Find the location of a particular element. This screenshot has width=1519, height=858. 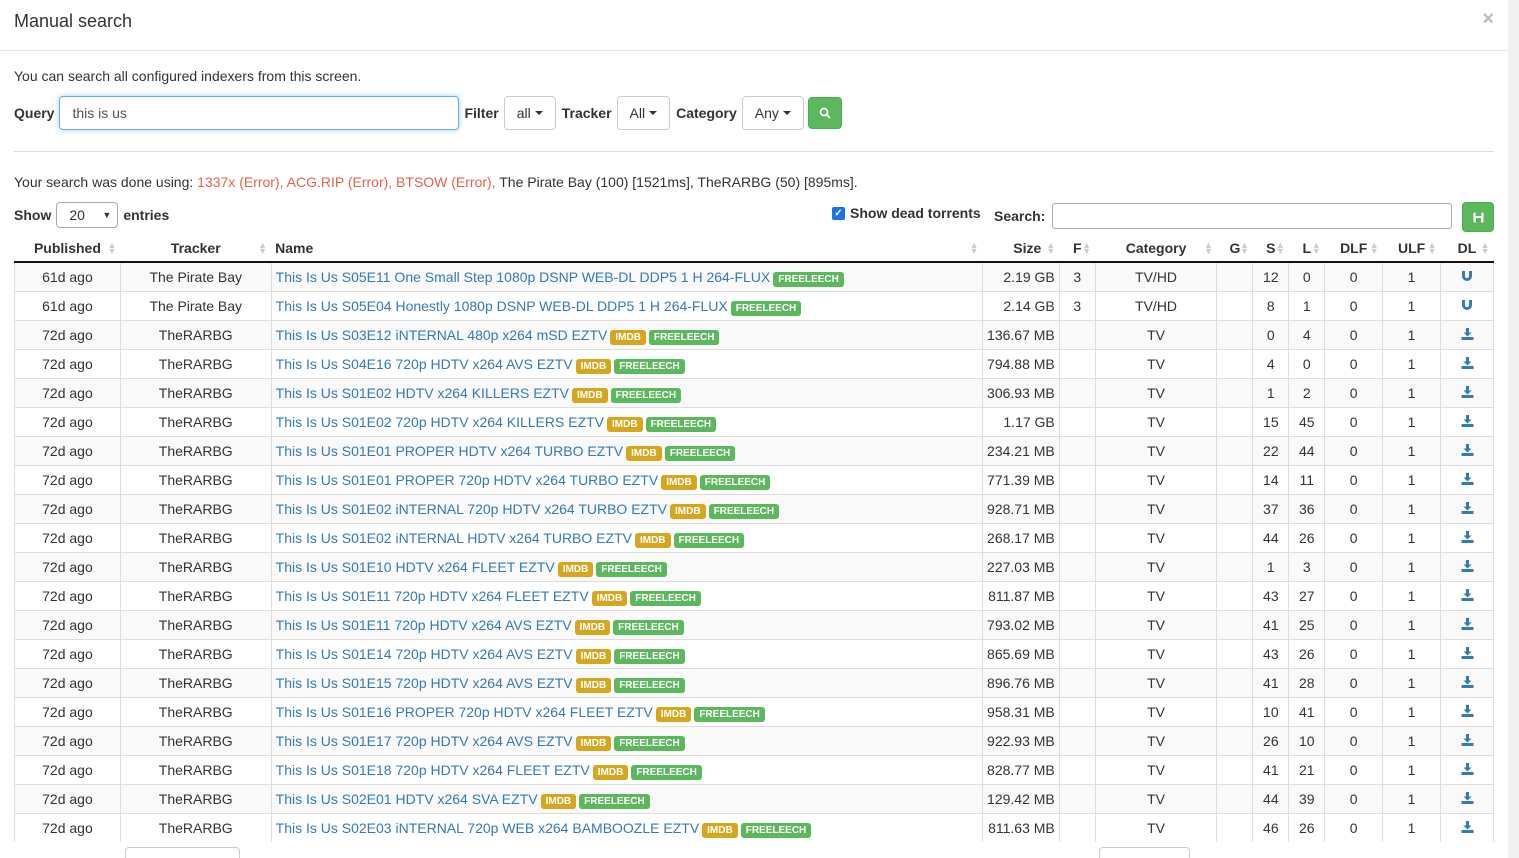

release-link: This Is Us S01E02 HDTV x264 KILLERS EZTV is located at coordinates (422, 393).